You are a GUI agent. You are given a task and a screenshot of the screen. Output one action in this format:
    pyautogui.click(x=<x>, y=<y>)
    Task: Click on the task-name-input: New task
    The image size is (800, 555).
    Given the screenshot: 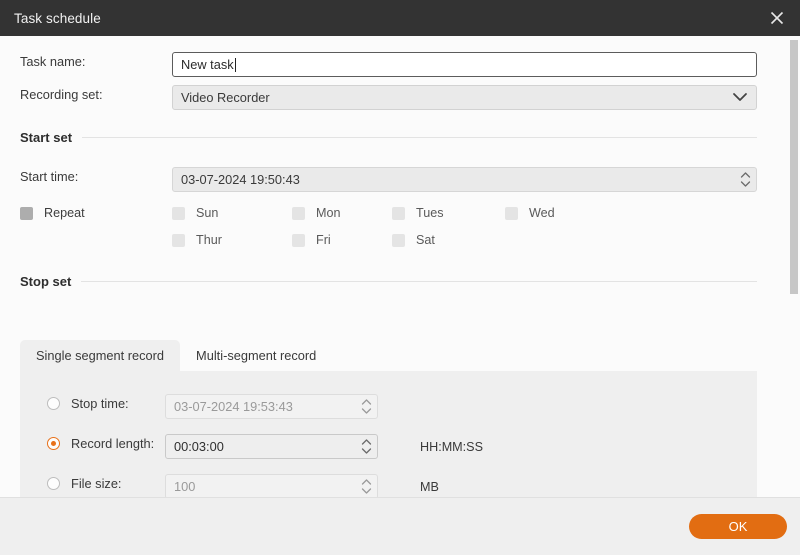 What is the action you would take?
    pyautogui.click(x=464, y=64)
    